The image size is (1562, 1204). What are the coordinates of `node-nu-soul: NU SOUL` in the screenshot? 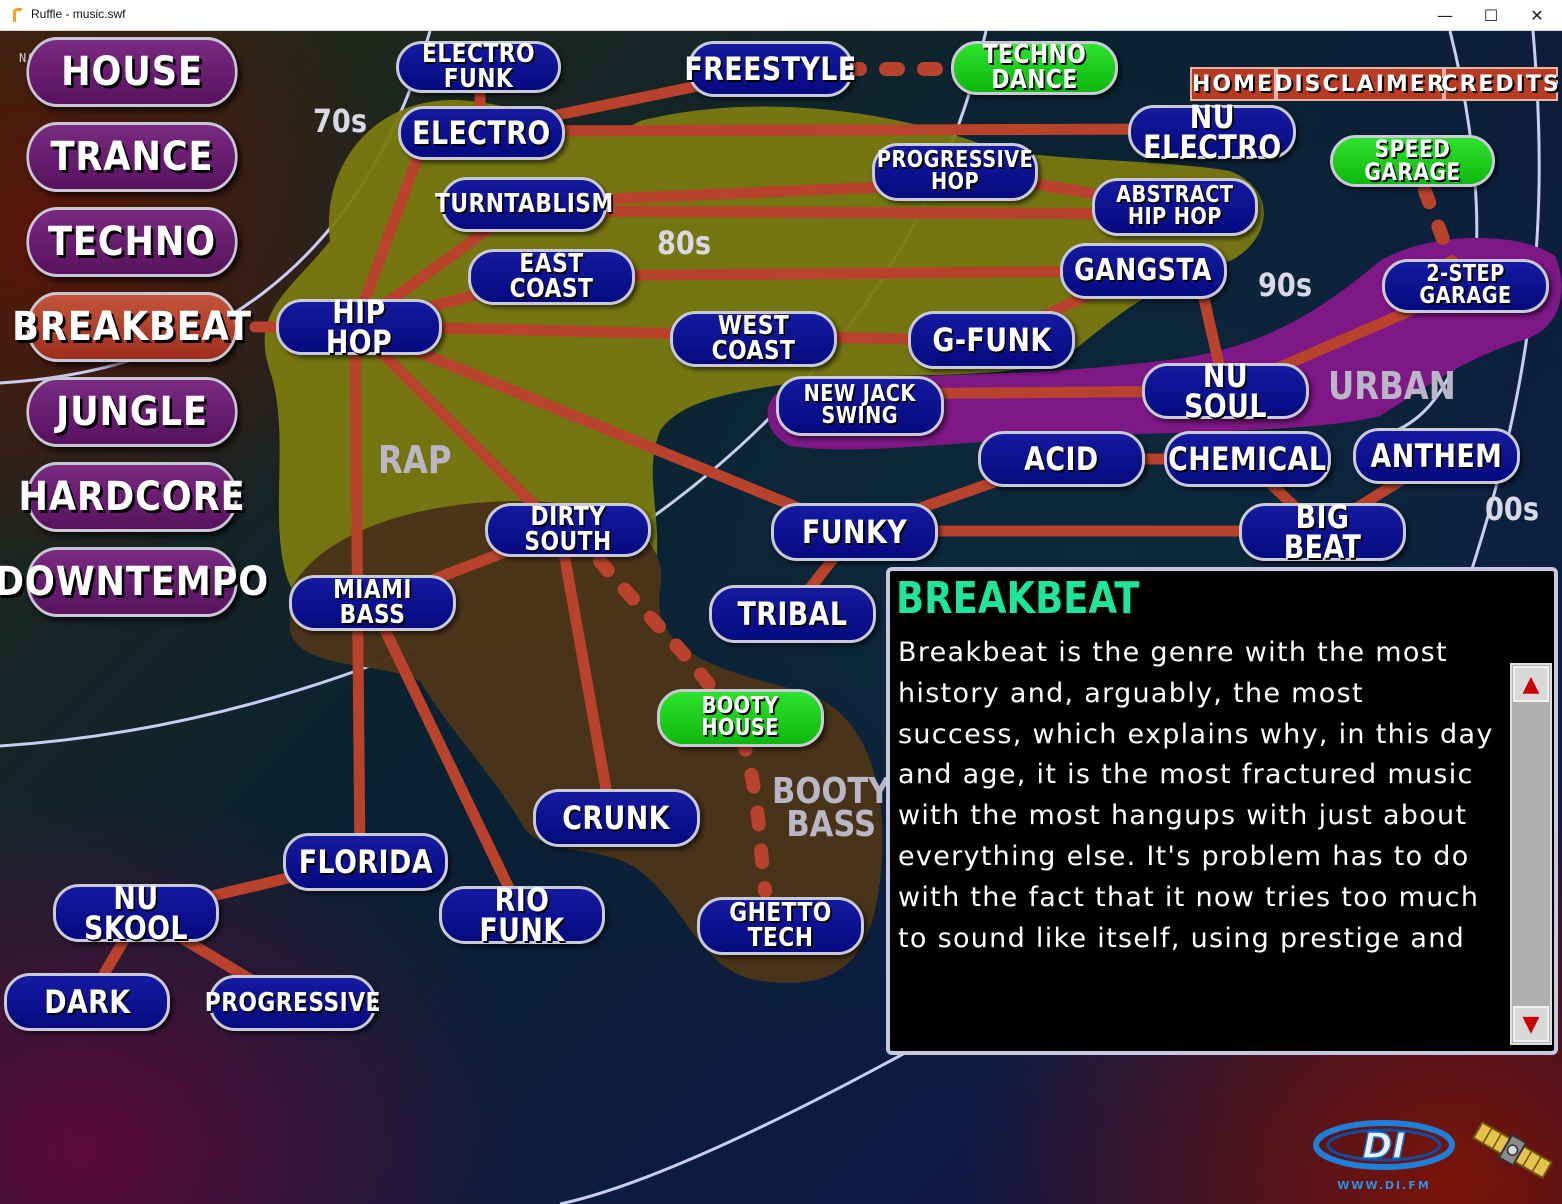 It's located at (1225, 390).